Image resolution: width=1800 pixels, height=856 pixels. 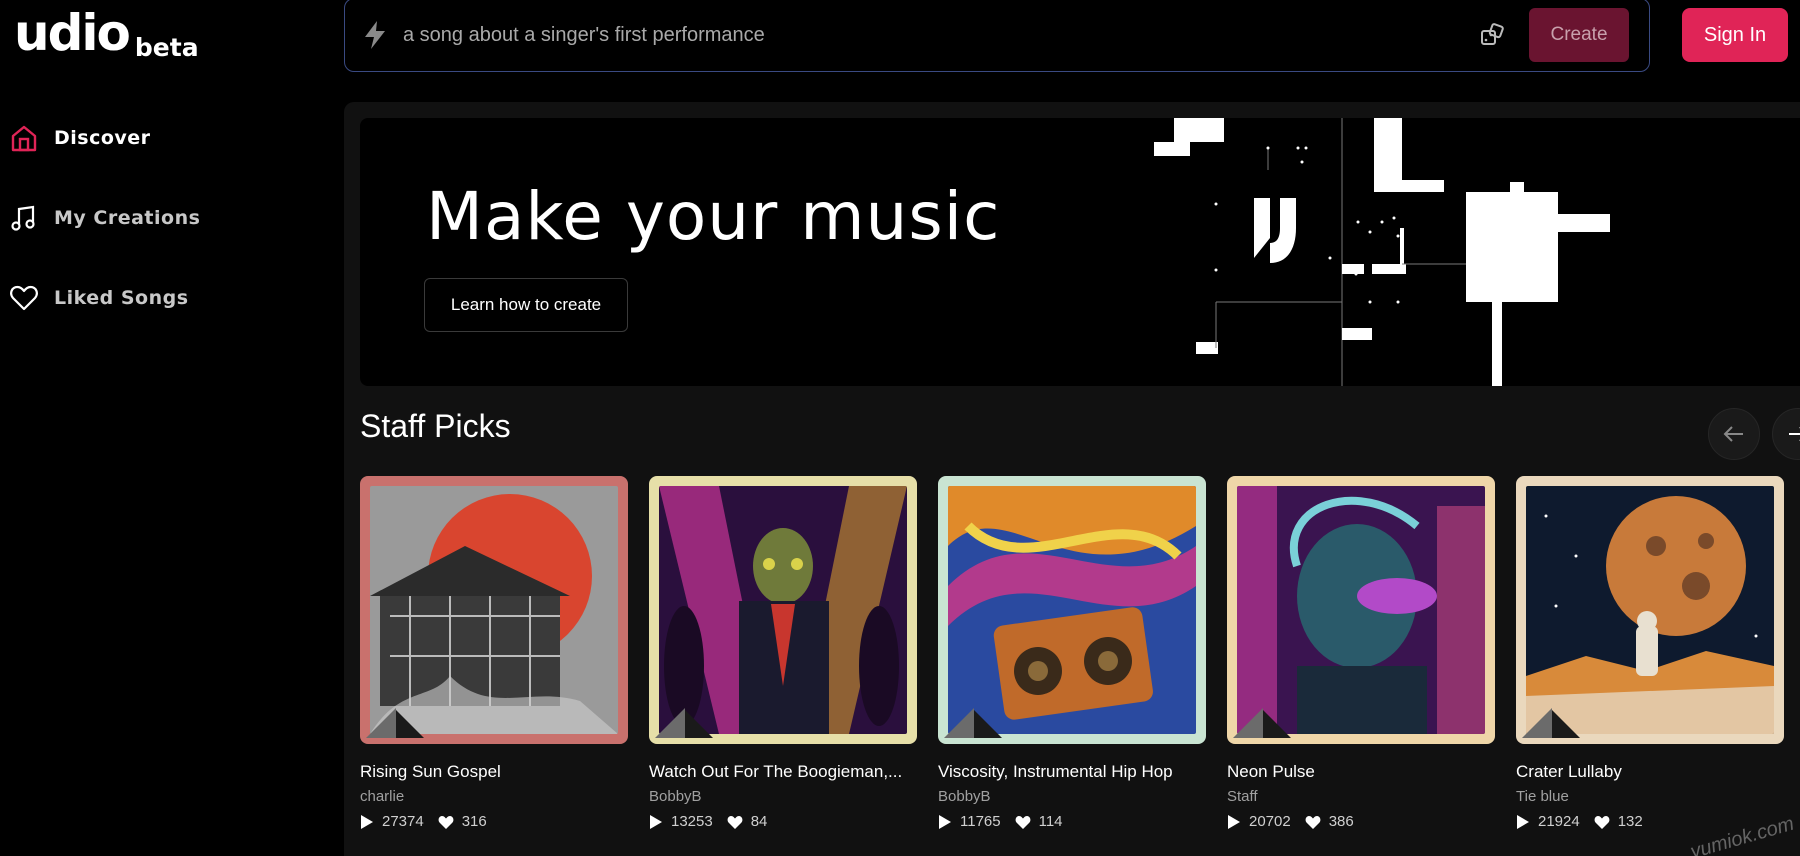 I want to click on home-icon, so click(x=24, y=138).